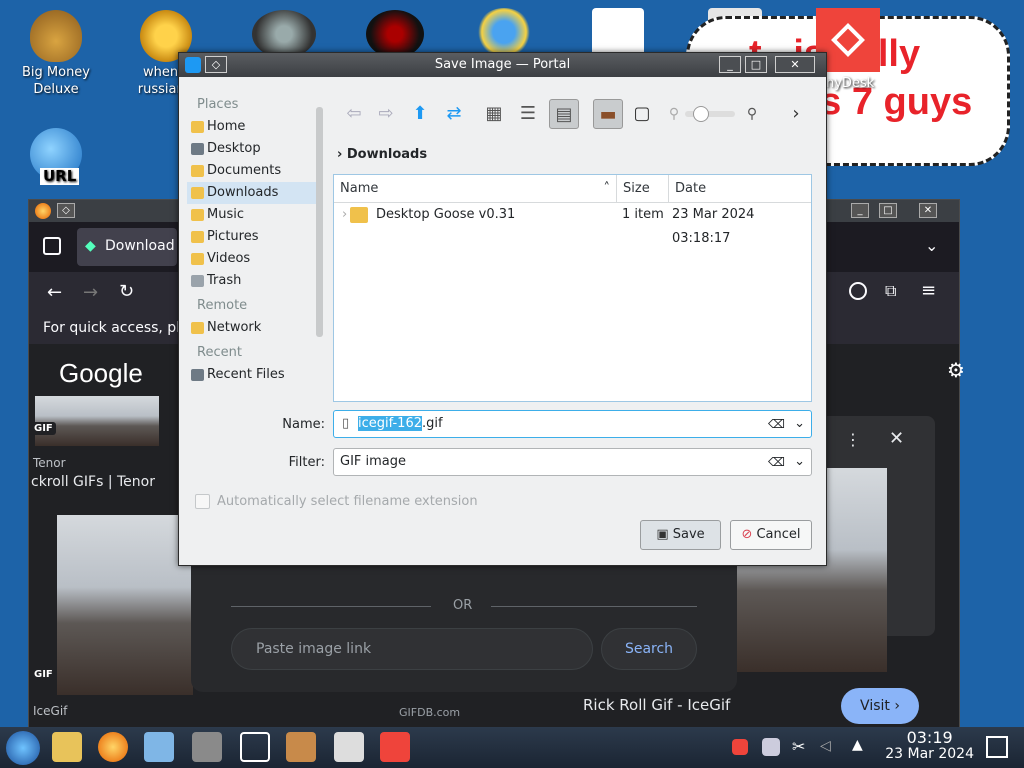  Describe the element at coordinates (710, 114) in the screenshot. I see `zoom-slider` at that location.